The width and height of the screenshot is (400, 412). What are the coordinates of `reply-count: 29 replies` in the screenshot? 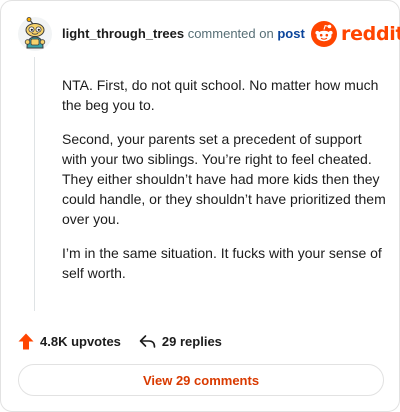 It's located at (191, 341).